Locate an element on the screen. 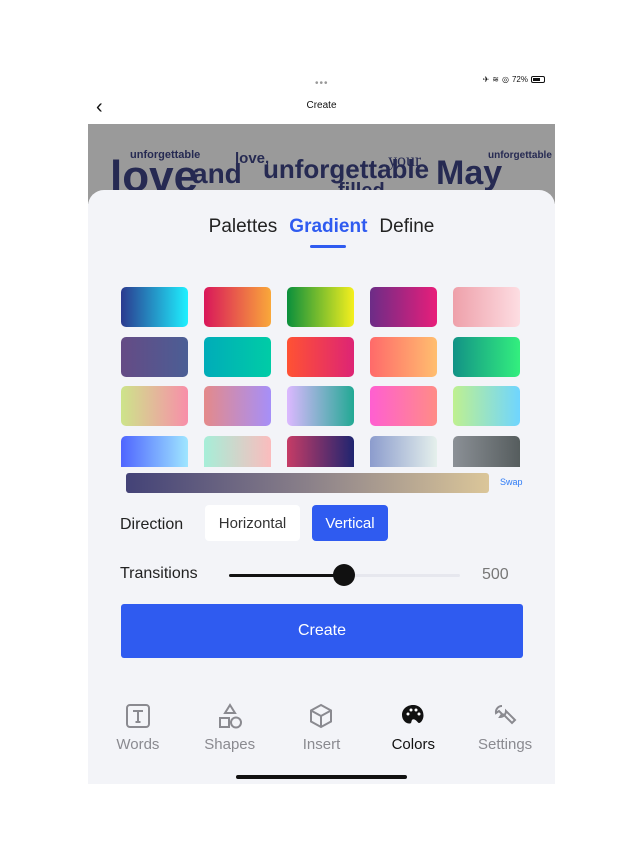 This screenshot has height=858, width=643. tab-define: Define is located at coordinates (406, 227).